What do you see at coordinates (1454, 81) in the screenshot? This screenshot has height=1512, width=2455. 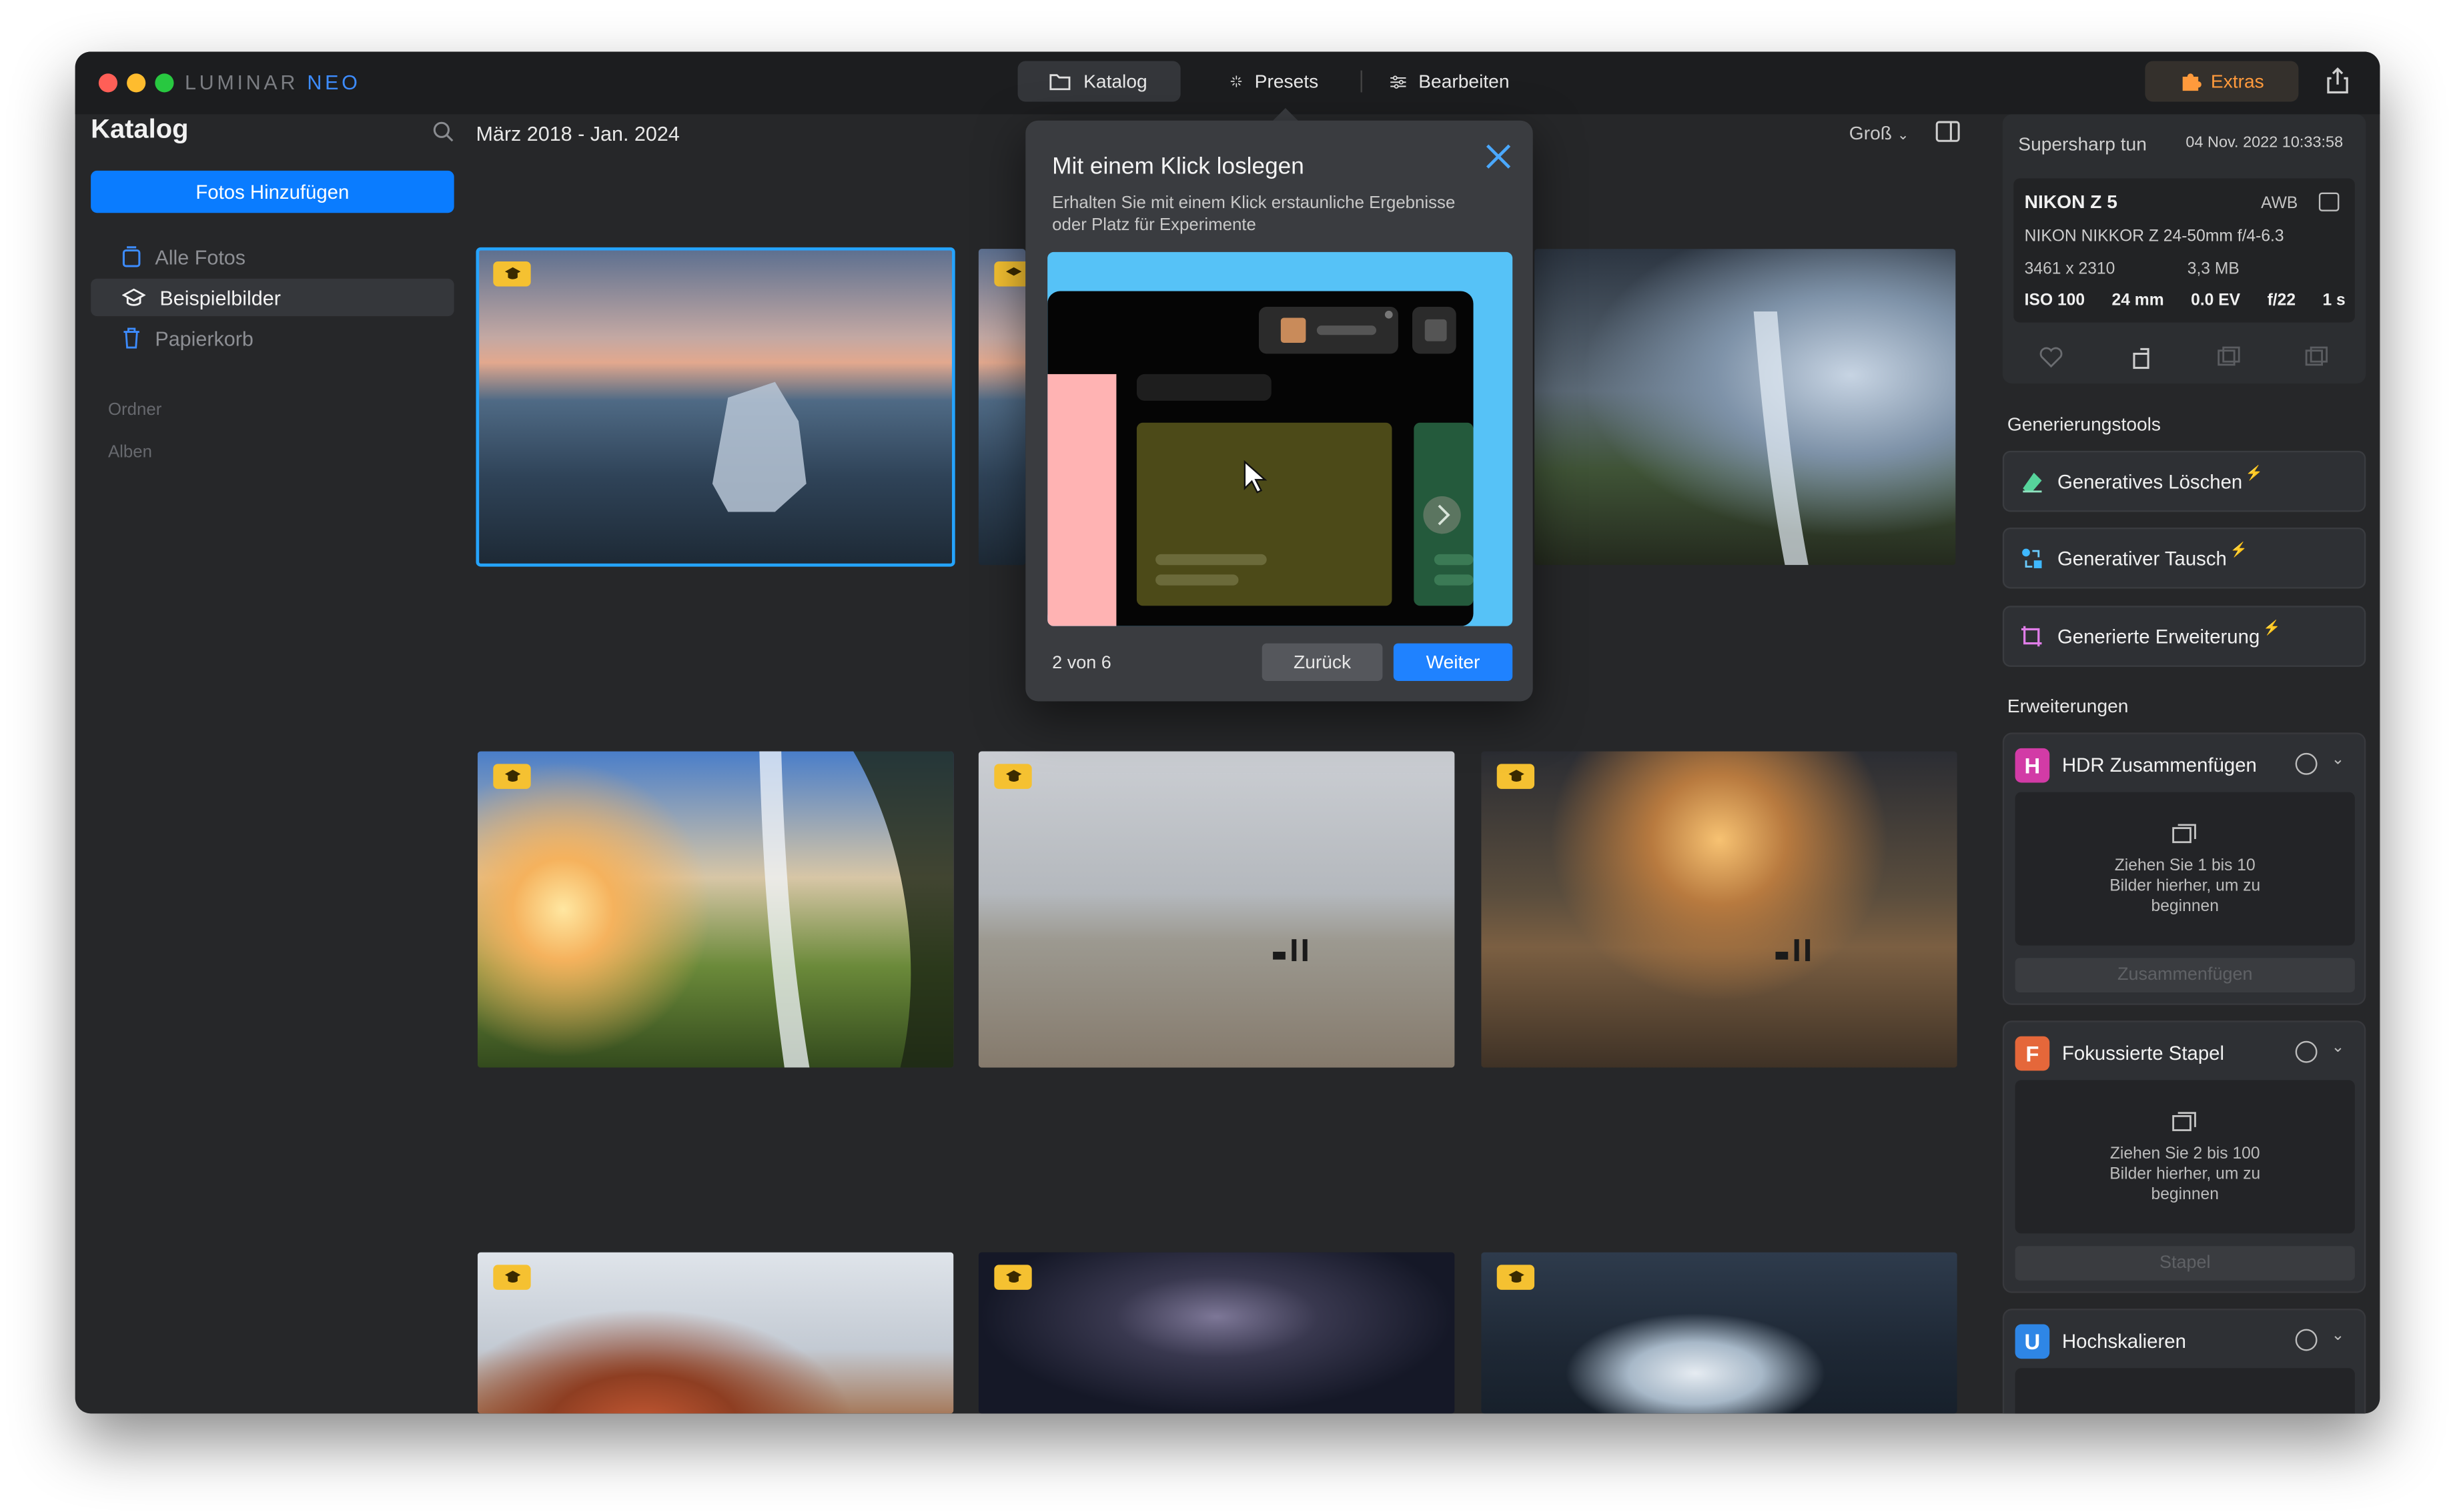 I see `tab-bearbeiten: Bearbeiten` at bounding box center [1454, 81].